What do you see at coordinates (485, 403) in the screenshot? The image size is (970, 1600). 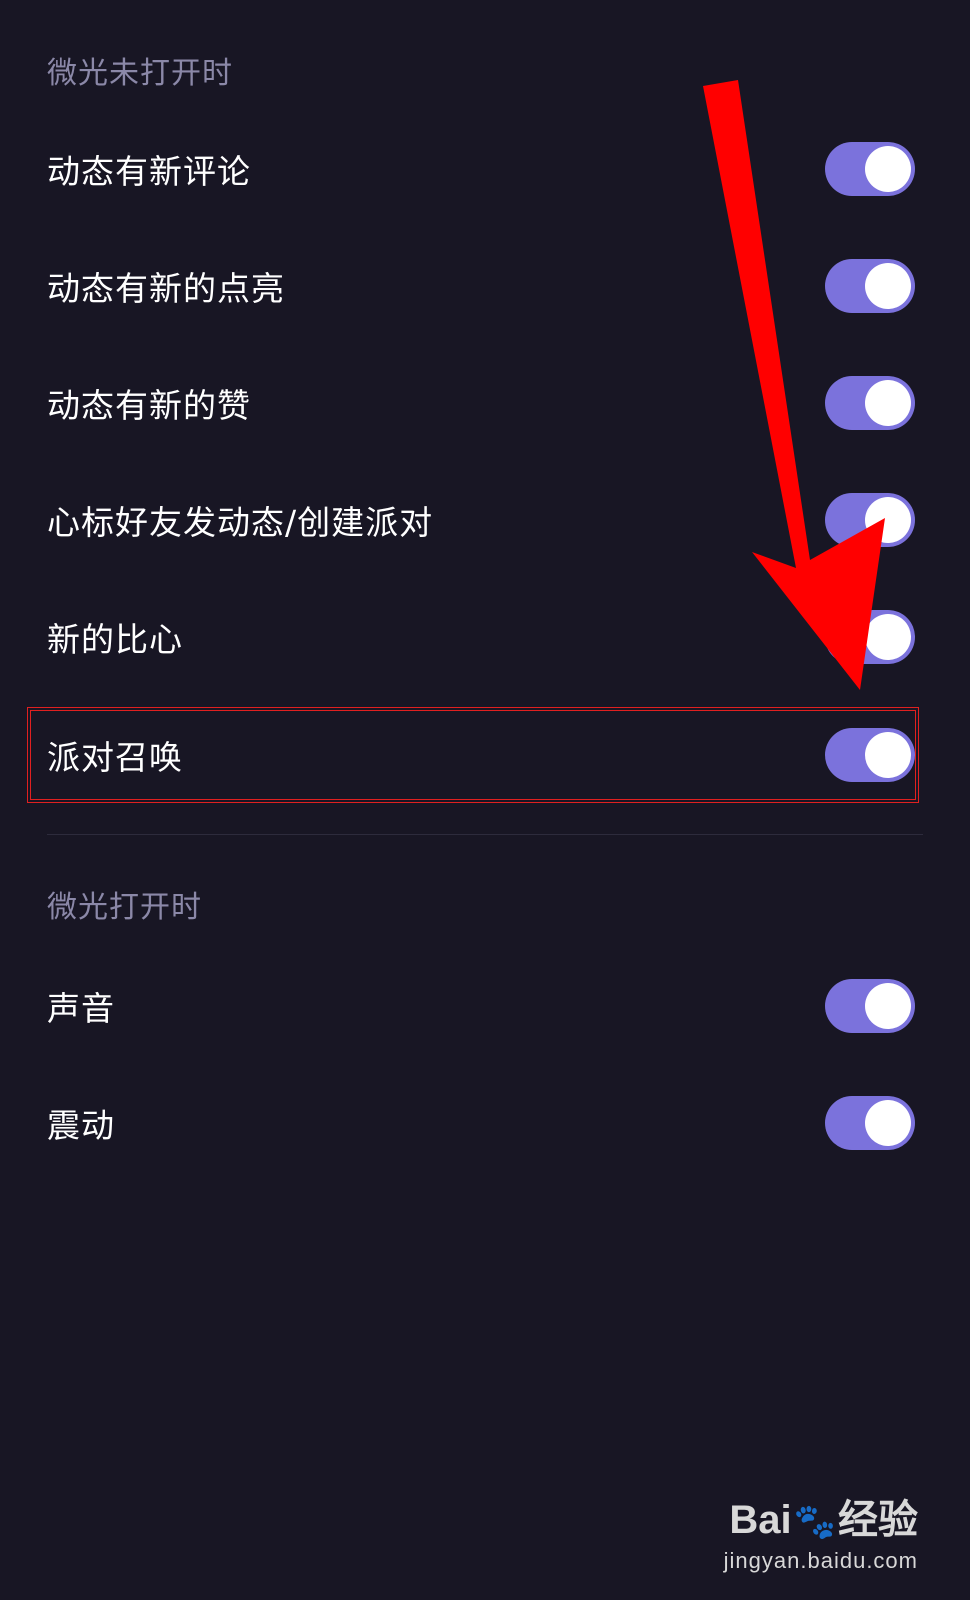 I see `setting-row-new-like: 动态有新的赞` at bounding box center [485, 403].